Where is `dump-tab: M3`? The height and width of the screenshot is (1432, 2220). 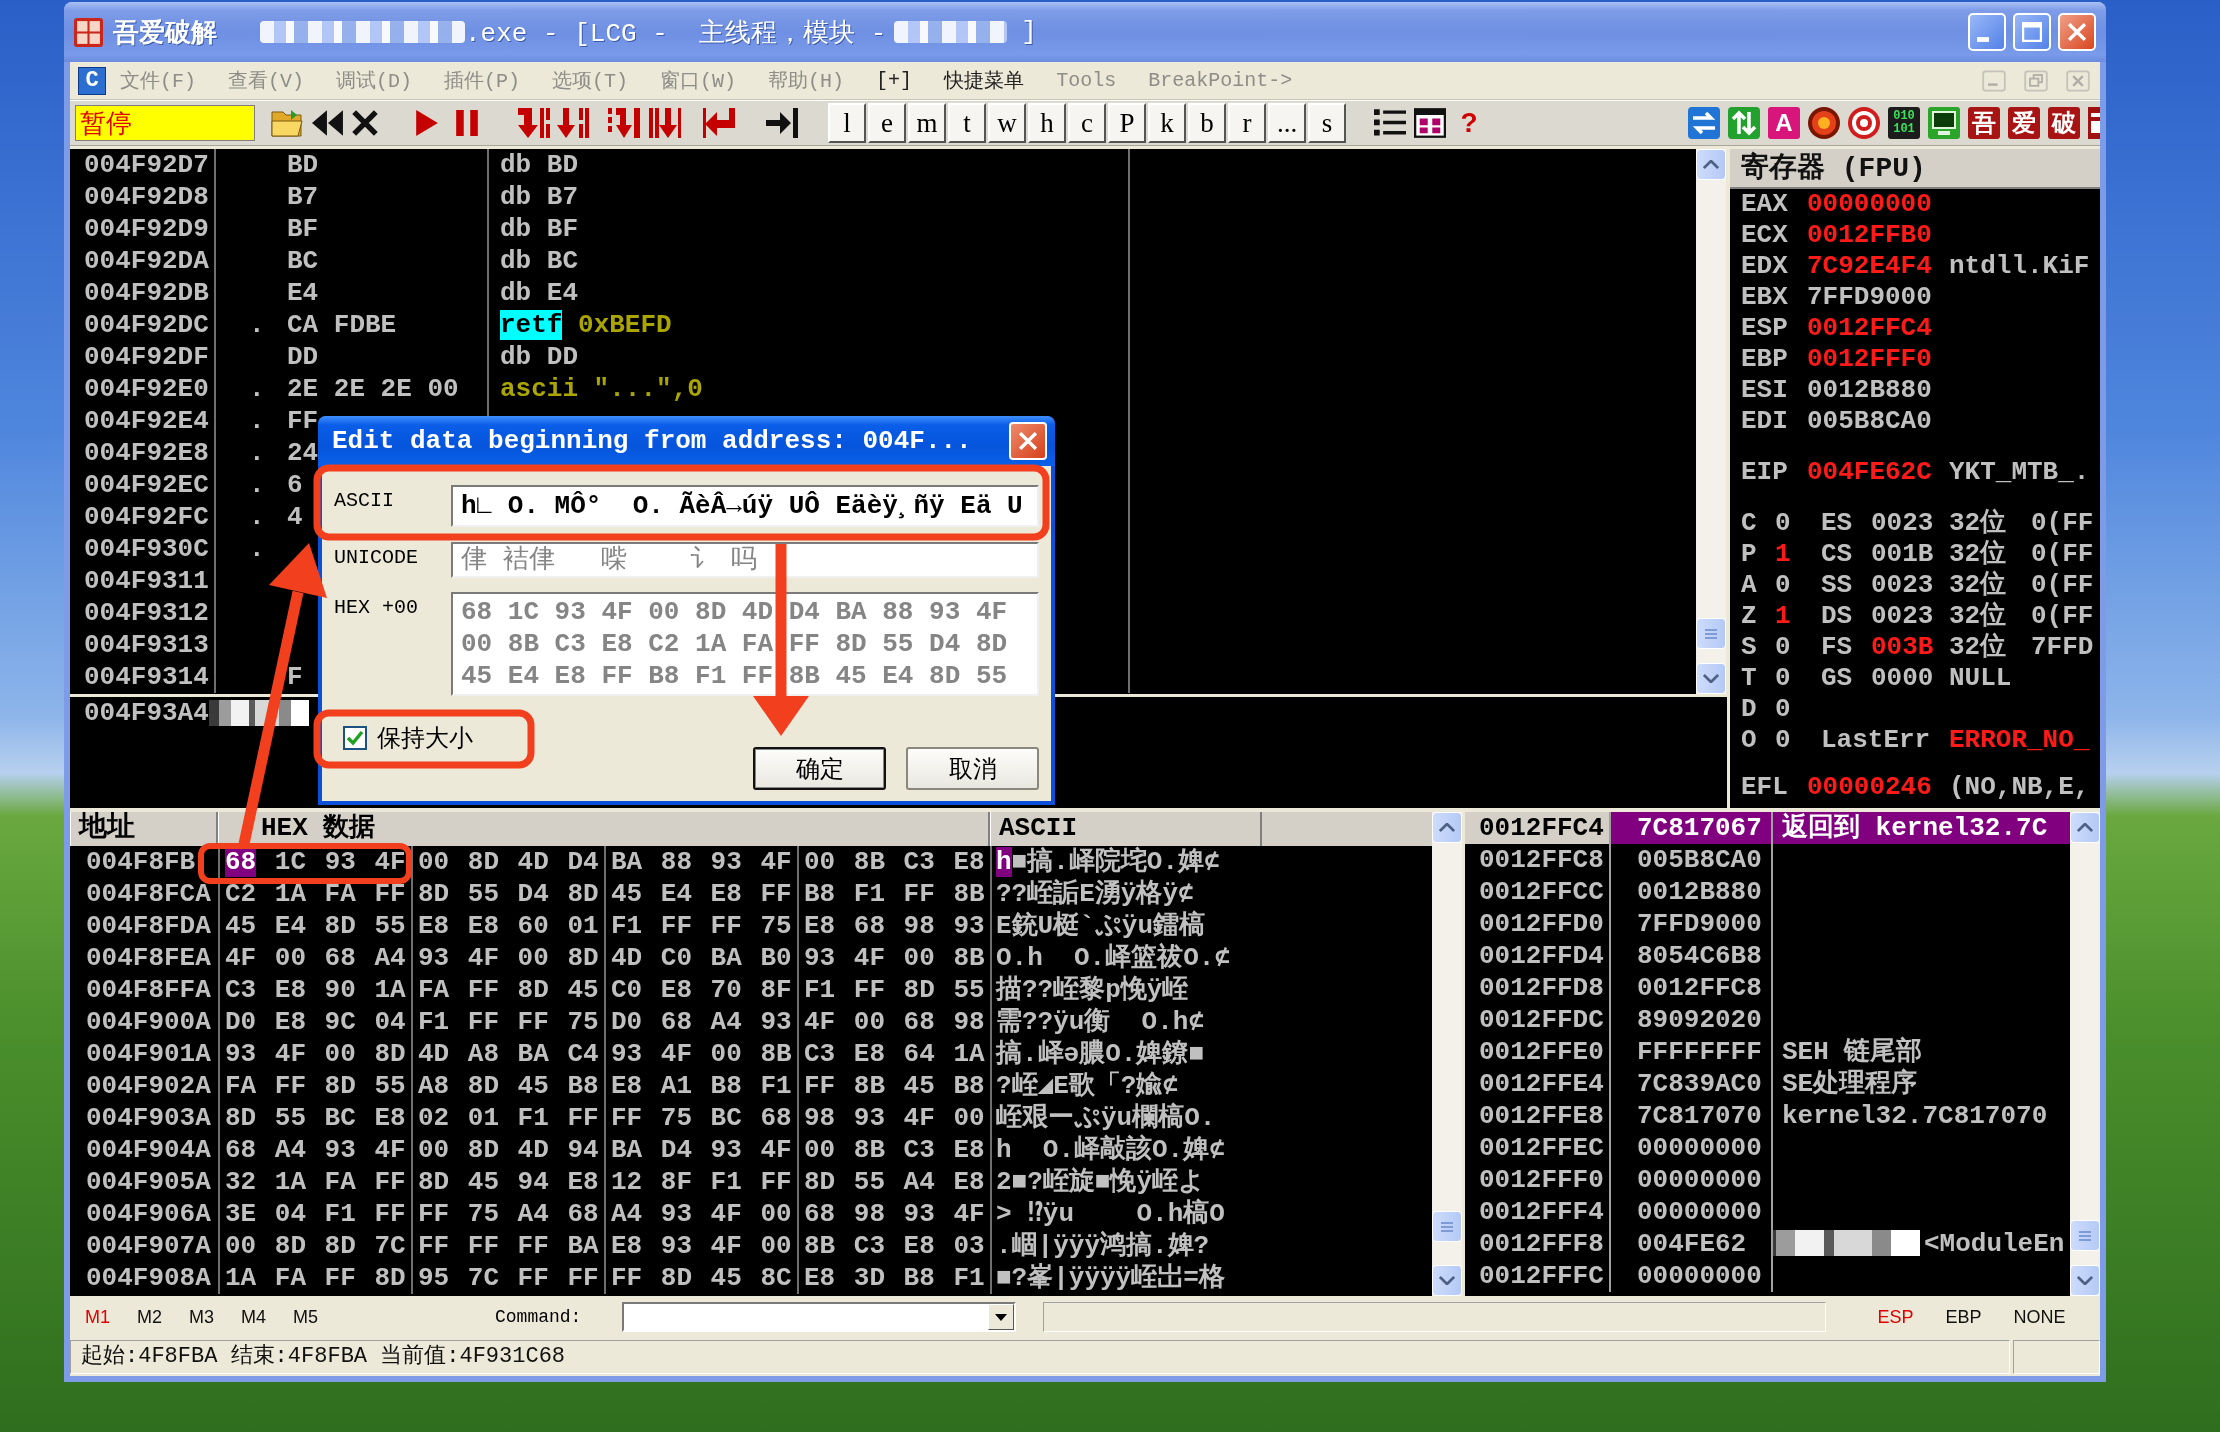 dump-tab: M3 is located at coordinates (215, 1317).